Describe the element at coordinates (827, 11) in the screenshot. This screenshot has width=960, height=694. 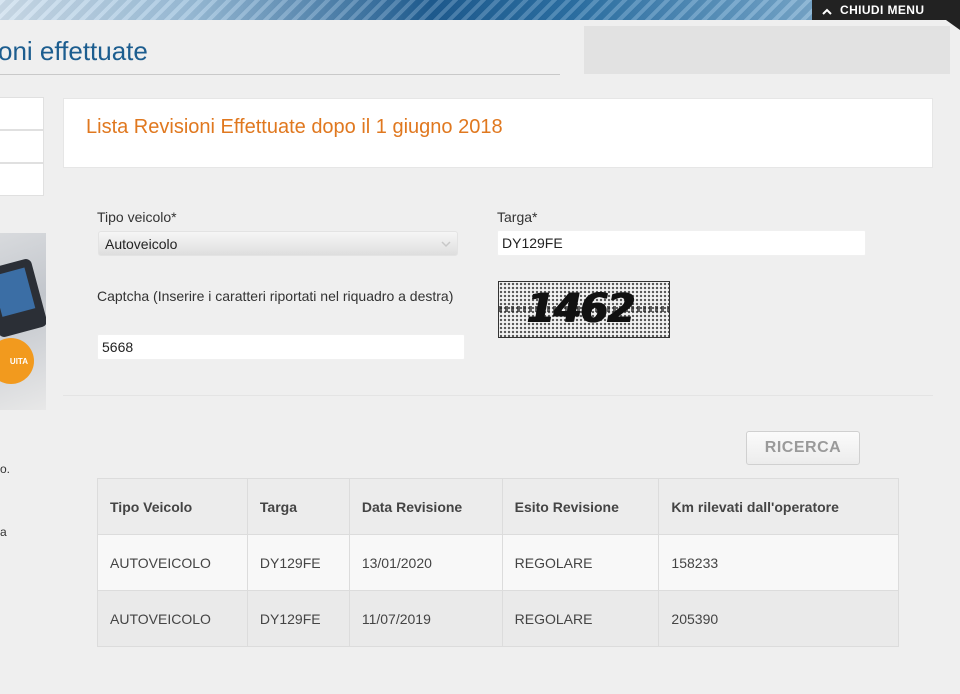
I see `chevron-up-icon` at that location.